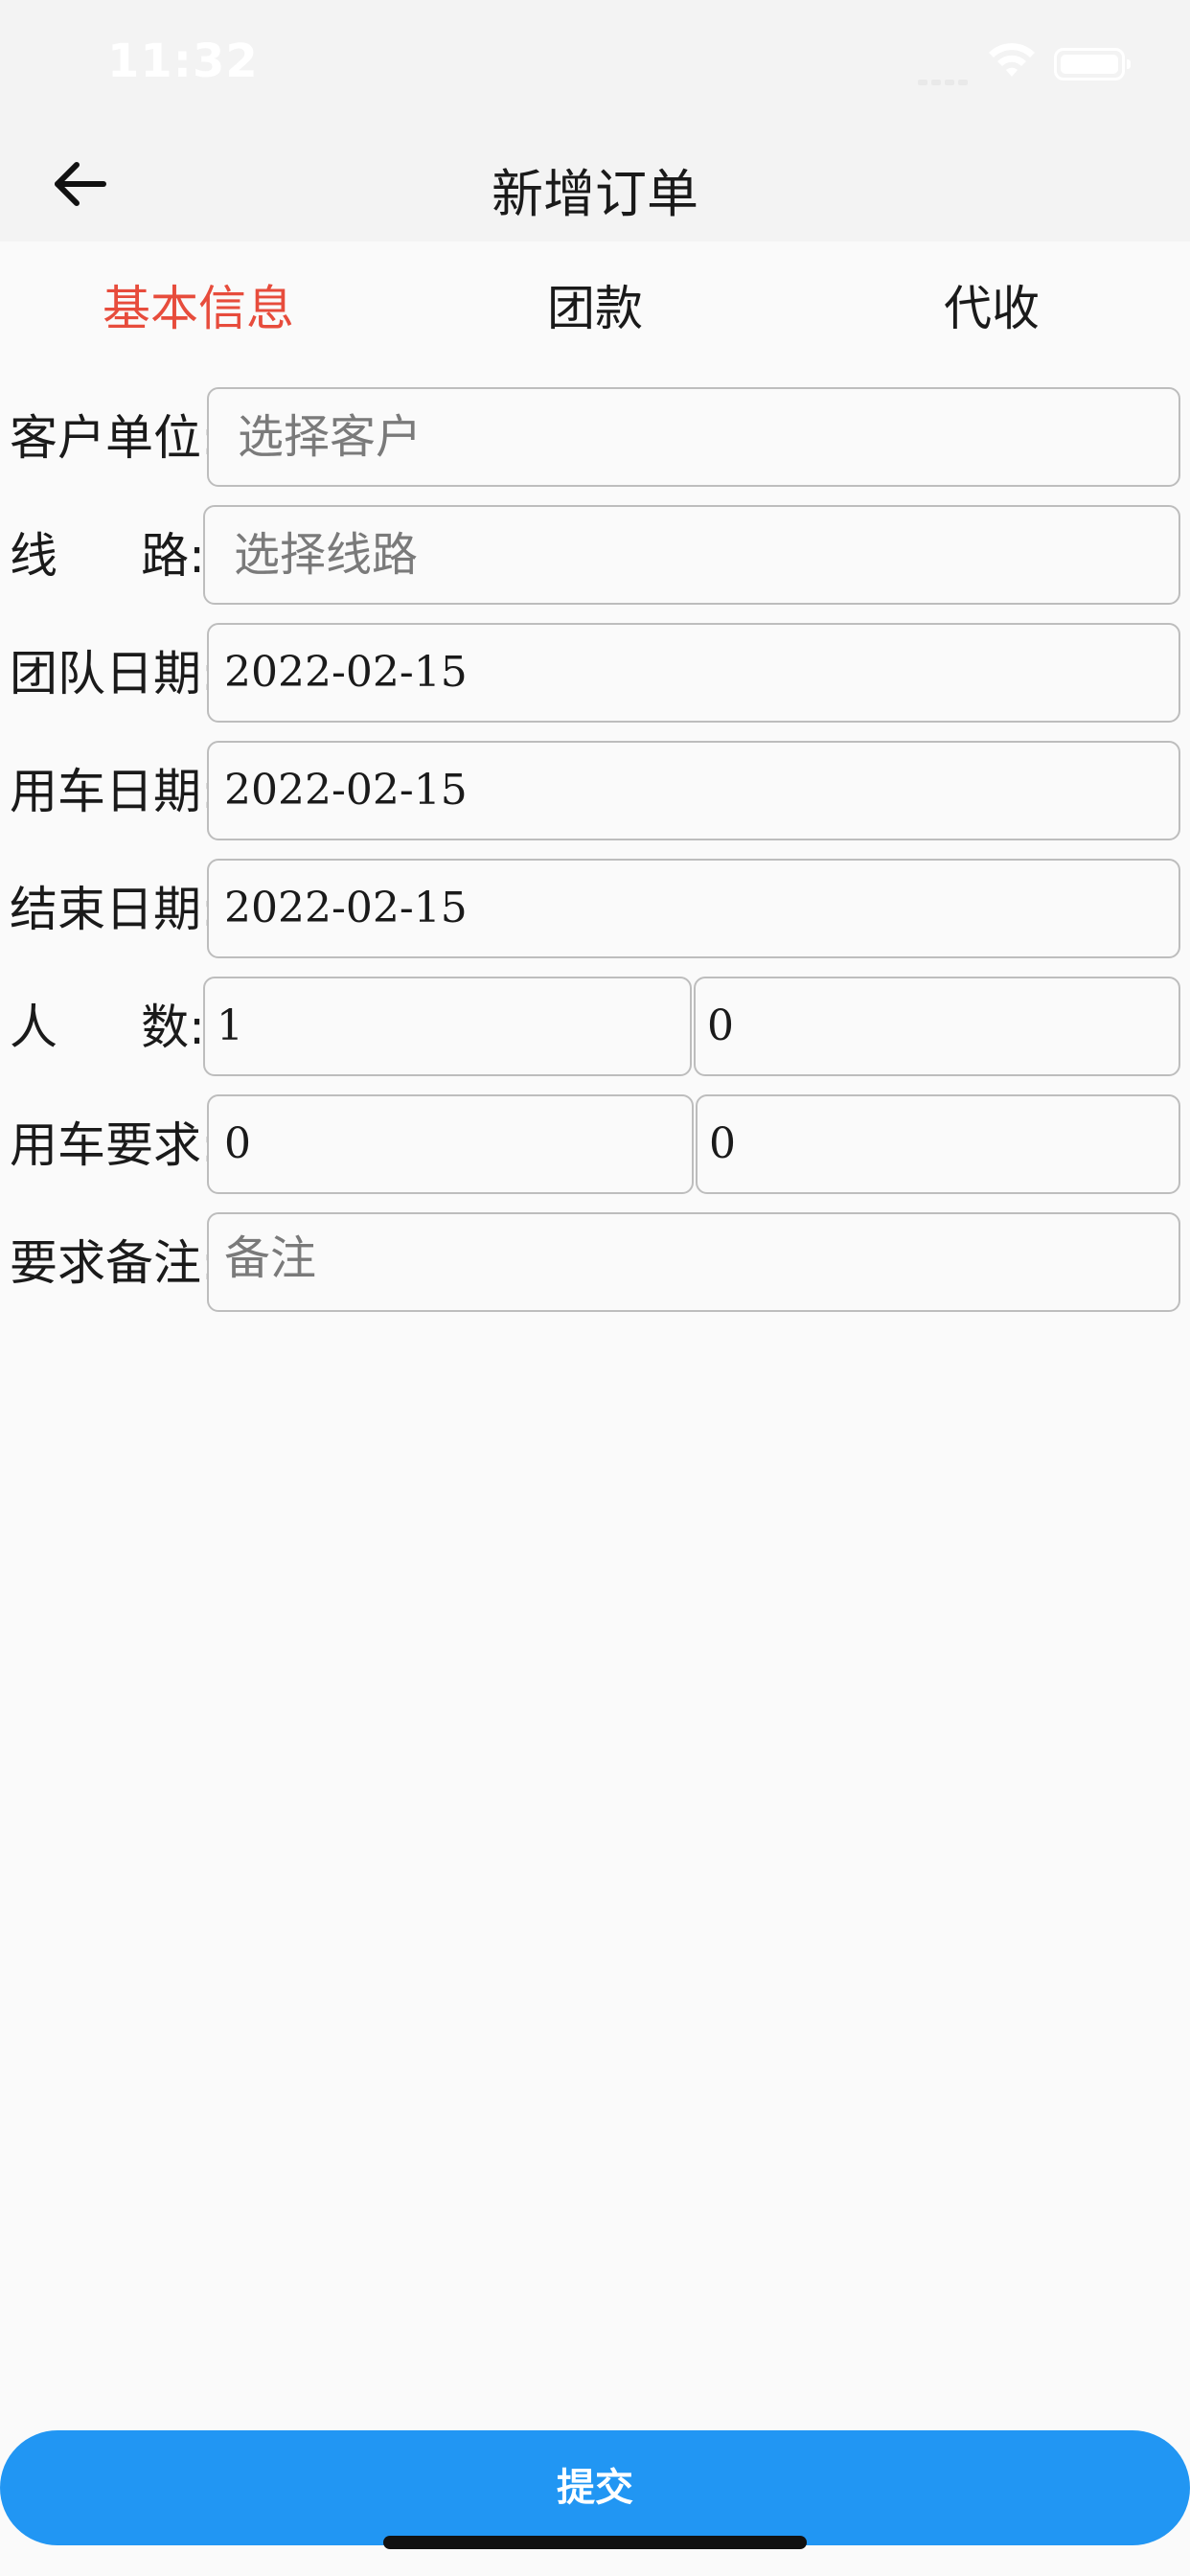  I want to click on route-label-left: 线, so click(34, 556).